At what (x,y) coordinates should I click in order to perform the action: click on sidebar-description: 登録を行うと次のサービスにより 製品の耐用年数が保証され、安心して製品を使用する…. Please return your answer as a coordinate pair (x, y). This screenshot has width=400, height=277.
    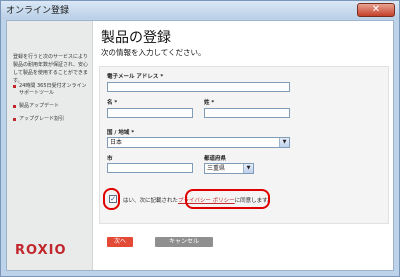
    Looking at the image, I should click on (51, 69).